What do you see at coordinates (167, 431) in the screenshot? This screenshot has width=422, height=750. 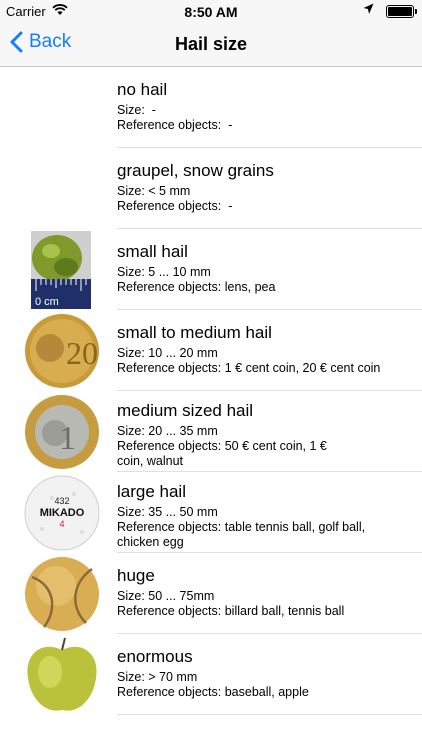 I see `item-size: Size: 20 ... 35 mm` at bounding box center [167, 431].